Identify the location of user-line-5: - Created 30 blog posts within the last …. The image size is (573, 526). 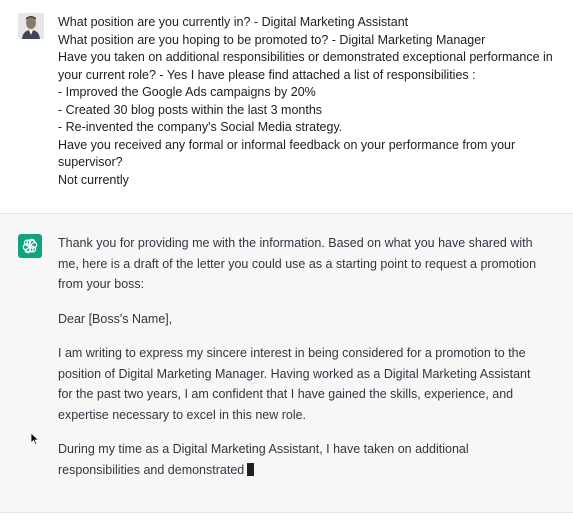
(190, 109).